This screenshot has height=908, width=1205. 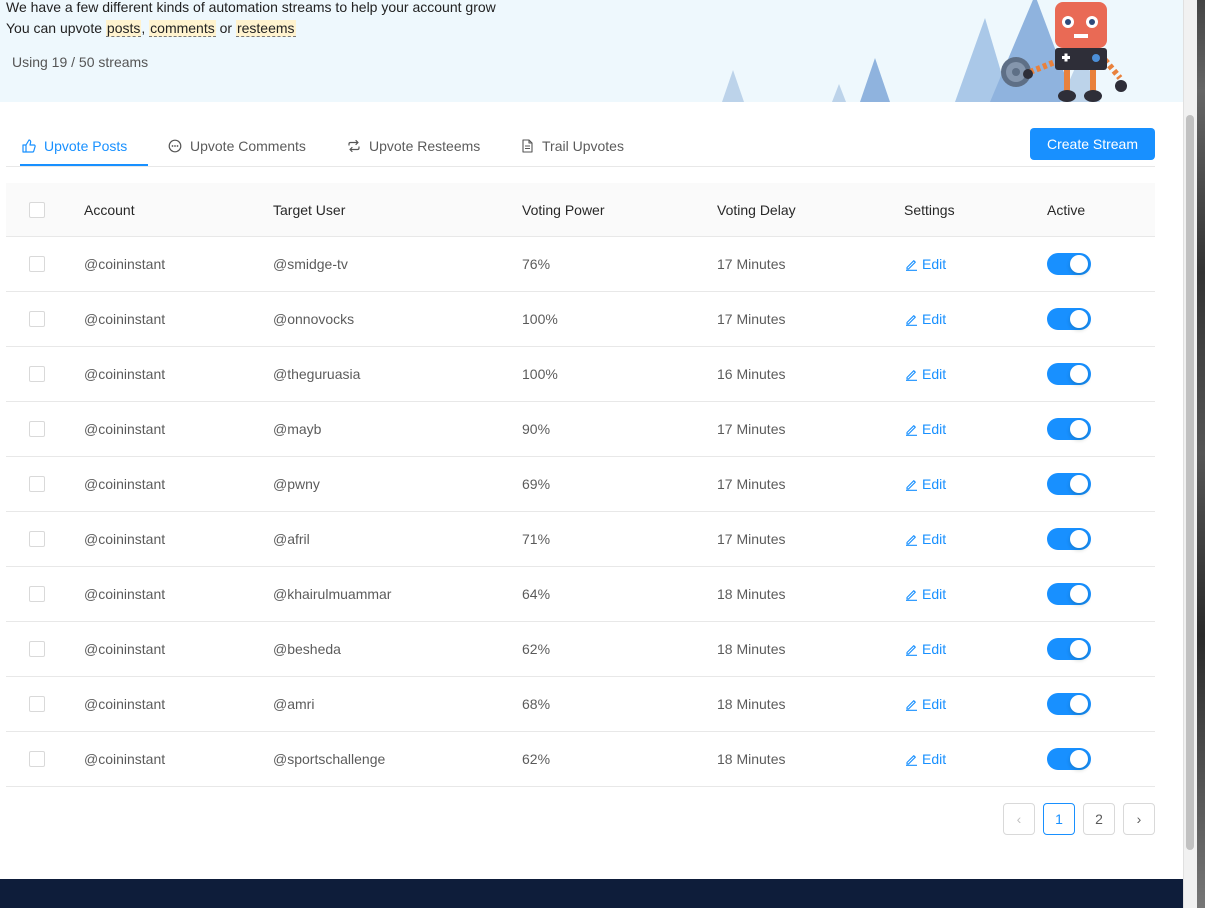 What do you see at coordinates (332, 594) in the screenshot?
I see `cell-target-user: @khairulmuammar` at bounding box center [332, 594].